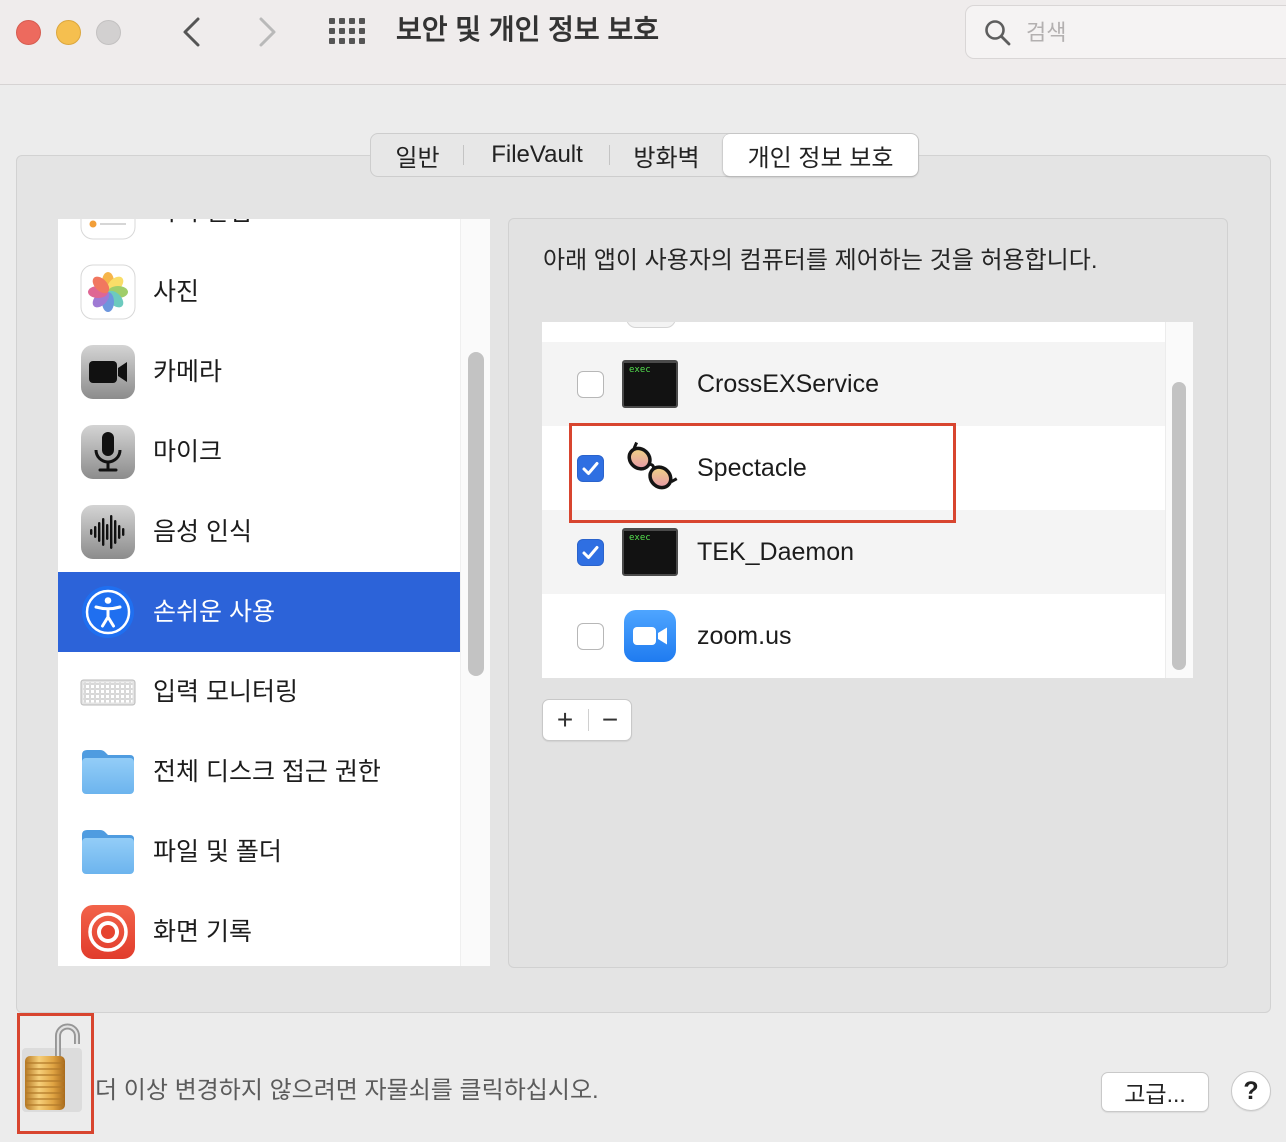  Describe the element at coordinates (1179, 526) in the screenshot. I see `app-list-scrollbar-thumb` at that location.